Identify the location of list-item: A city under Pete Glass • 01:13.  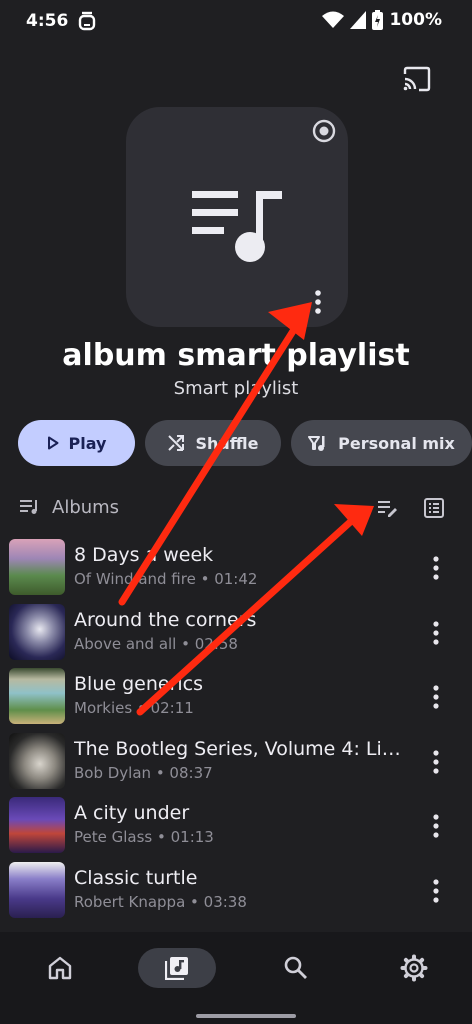
(236, 826).